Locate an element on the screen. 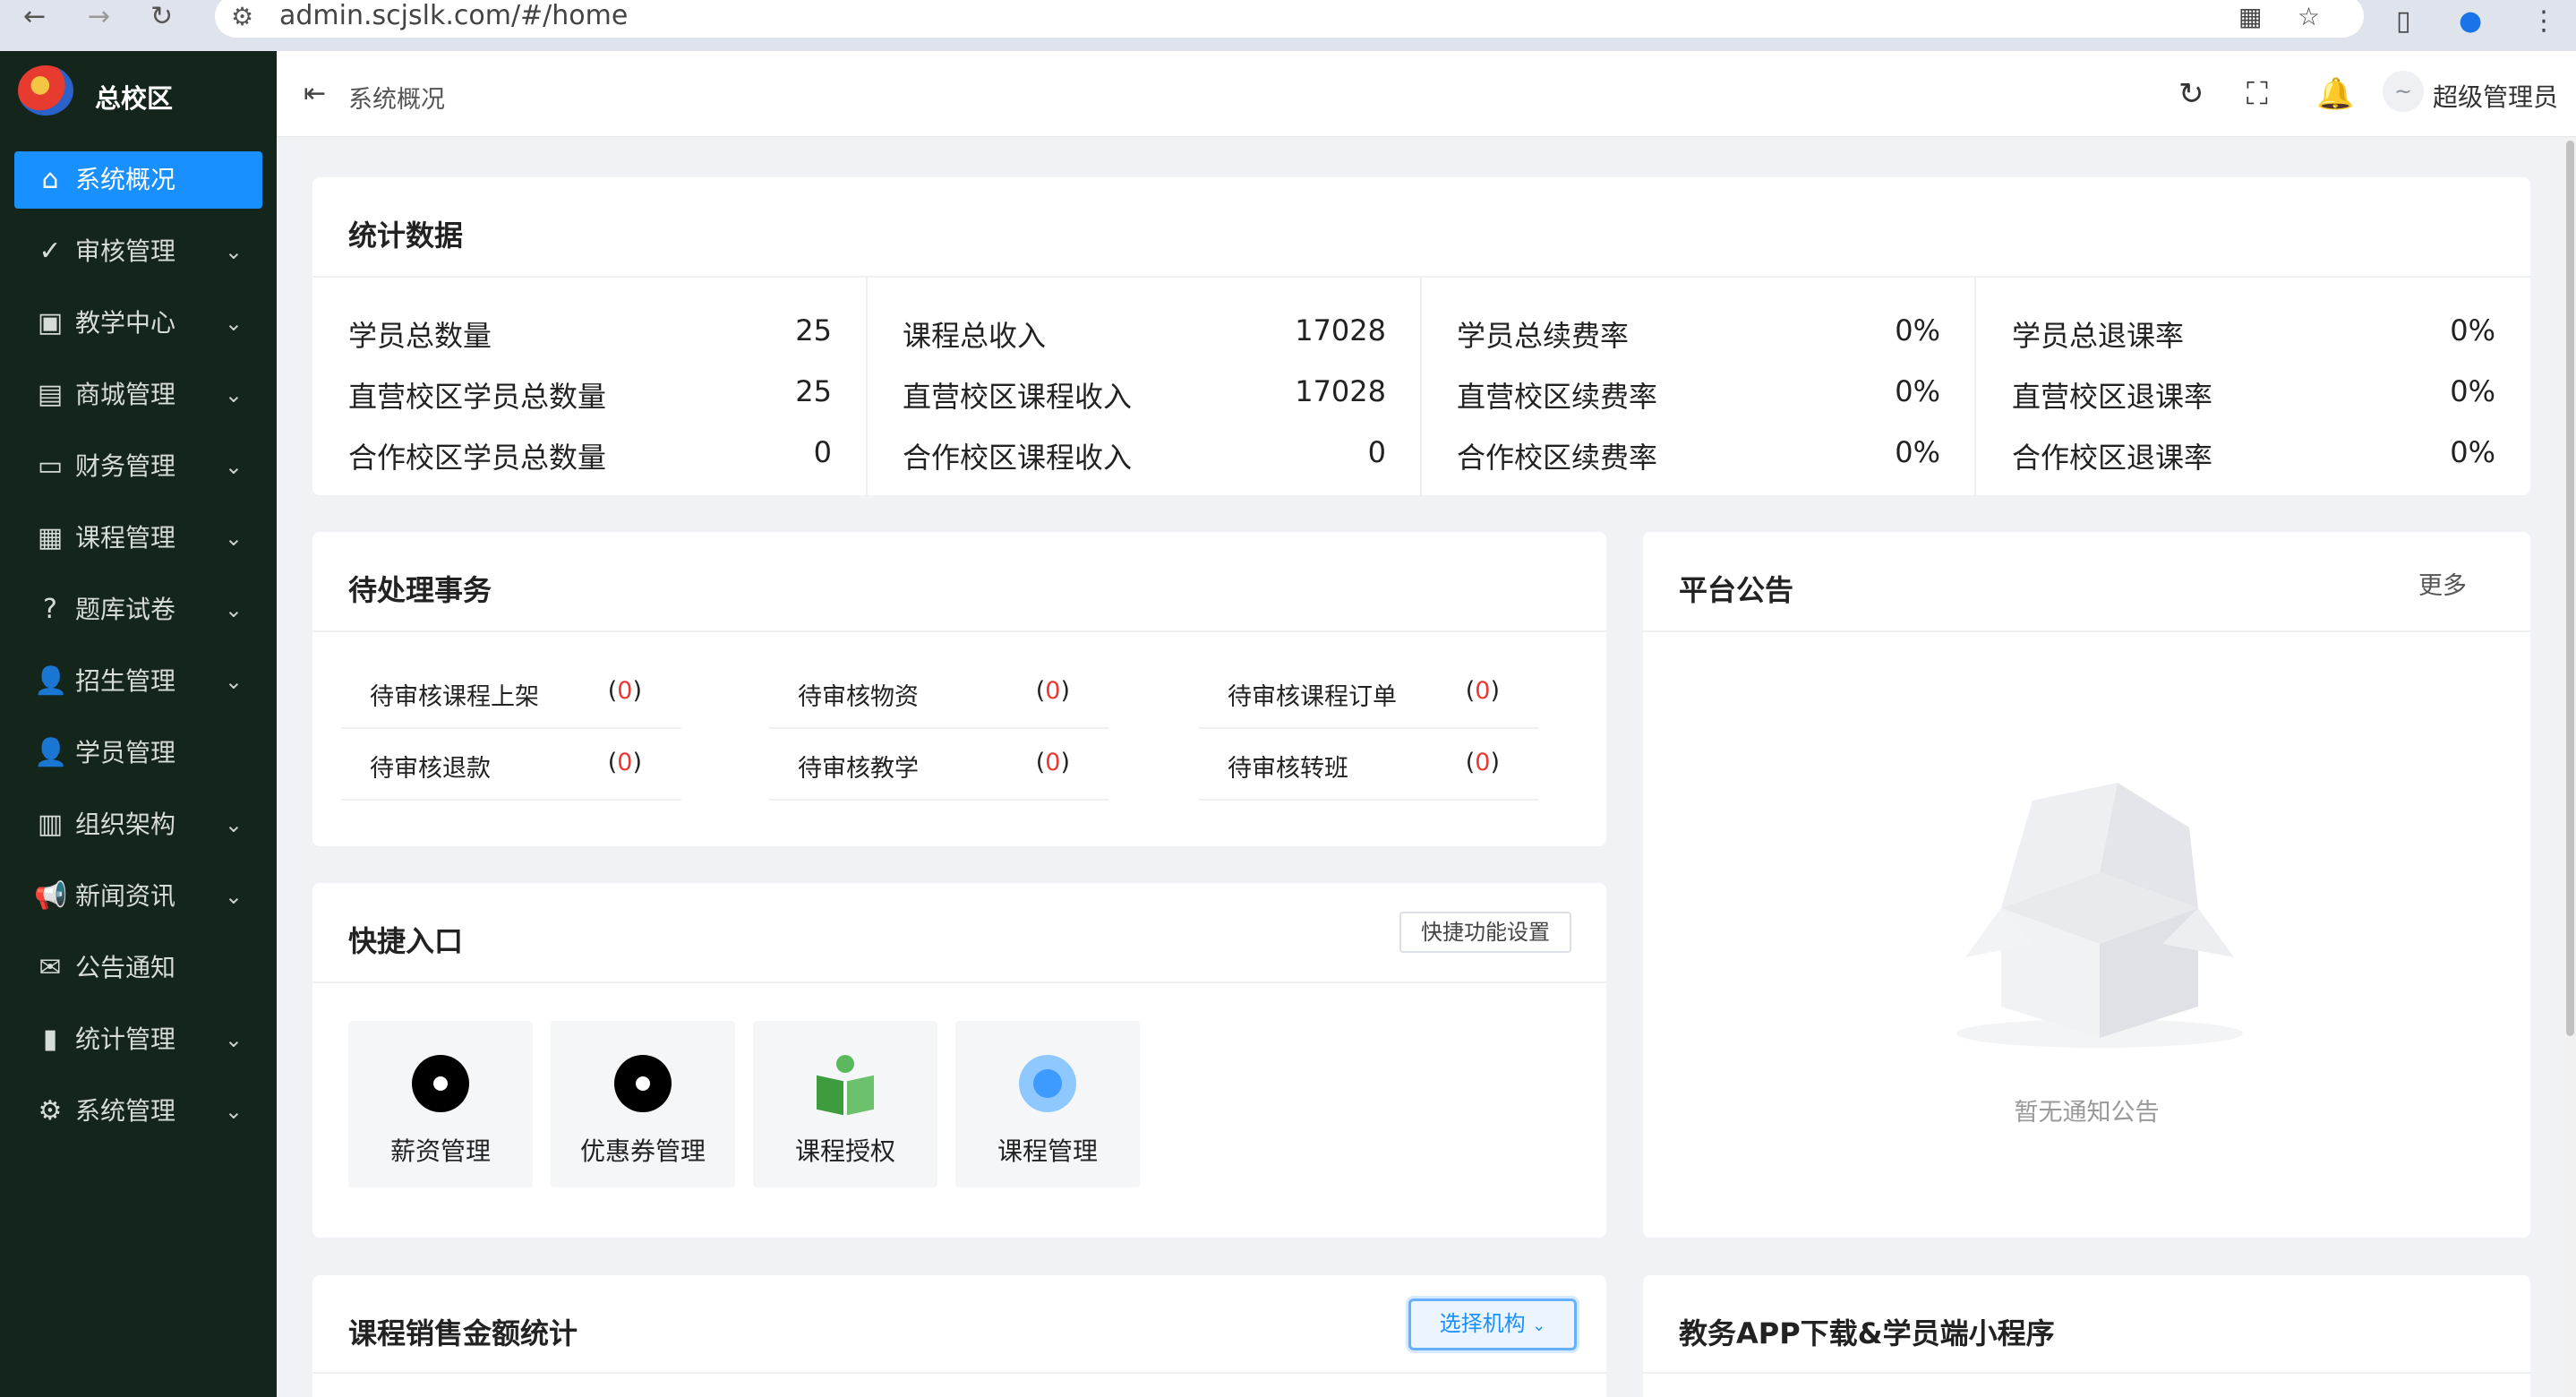 The width and height of the screenshot is (2576, 1397). stat-row: 学员总数量 25 is located at coordinates (590, 333).